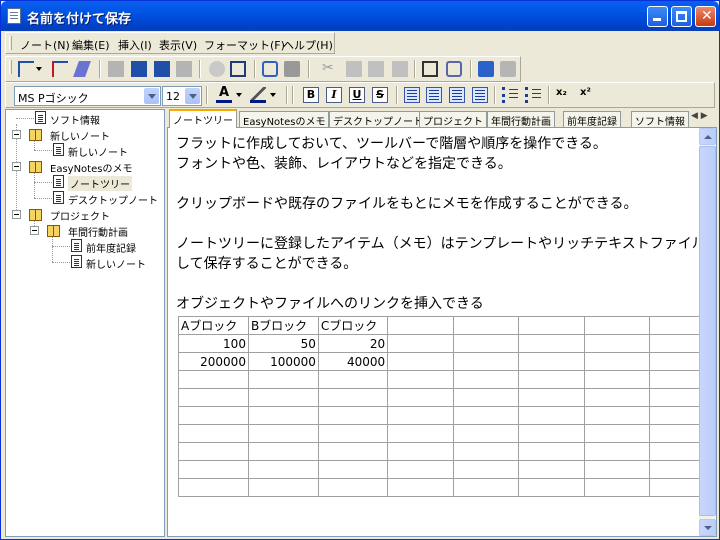 Image resolution: width=720 pixels, height=540 pixels. What do you see at coordinates (657, 16) in the screenshot?
I see `minimize-button` at bounding box center [657, 16].